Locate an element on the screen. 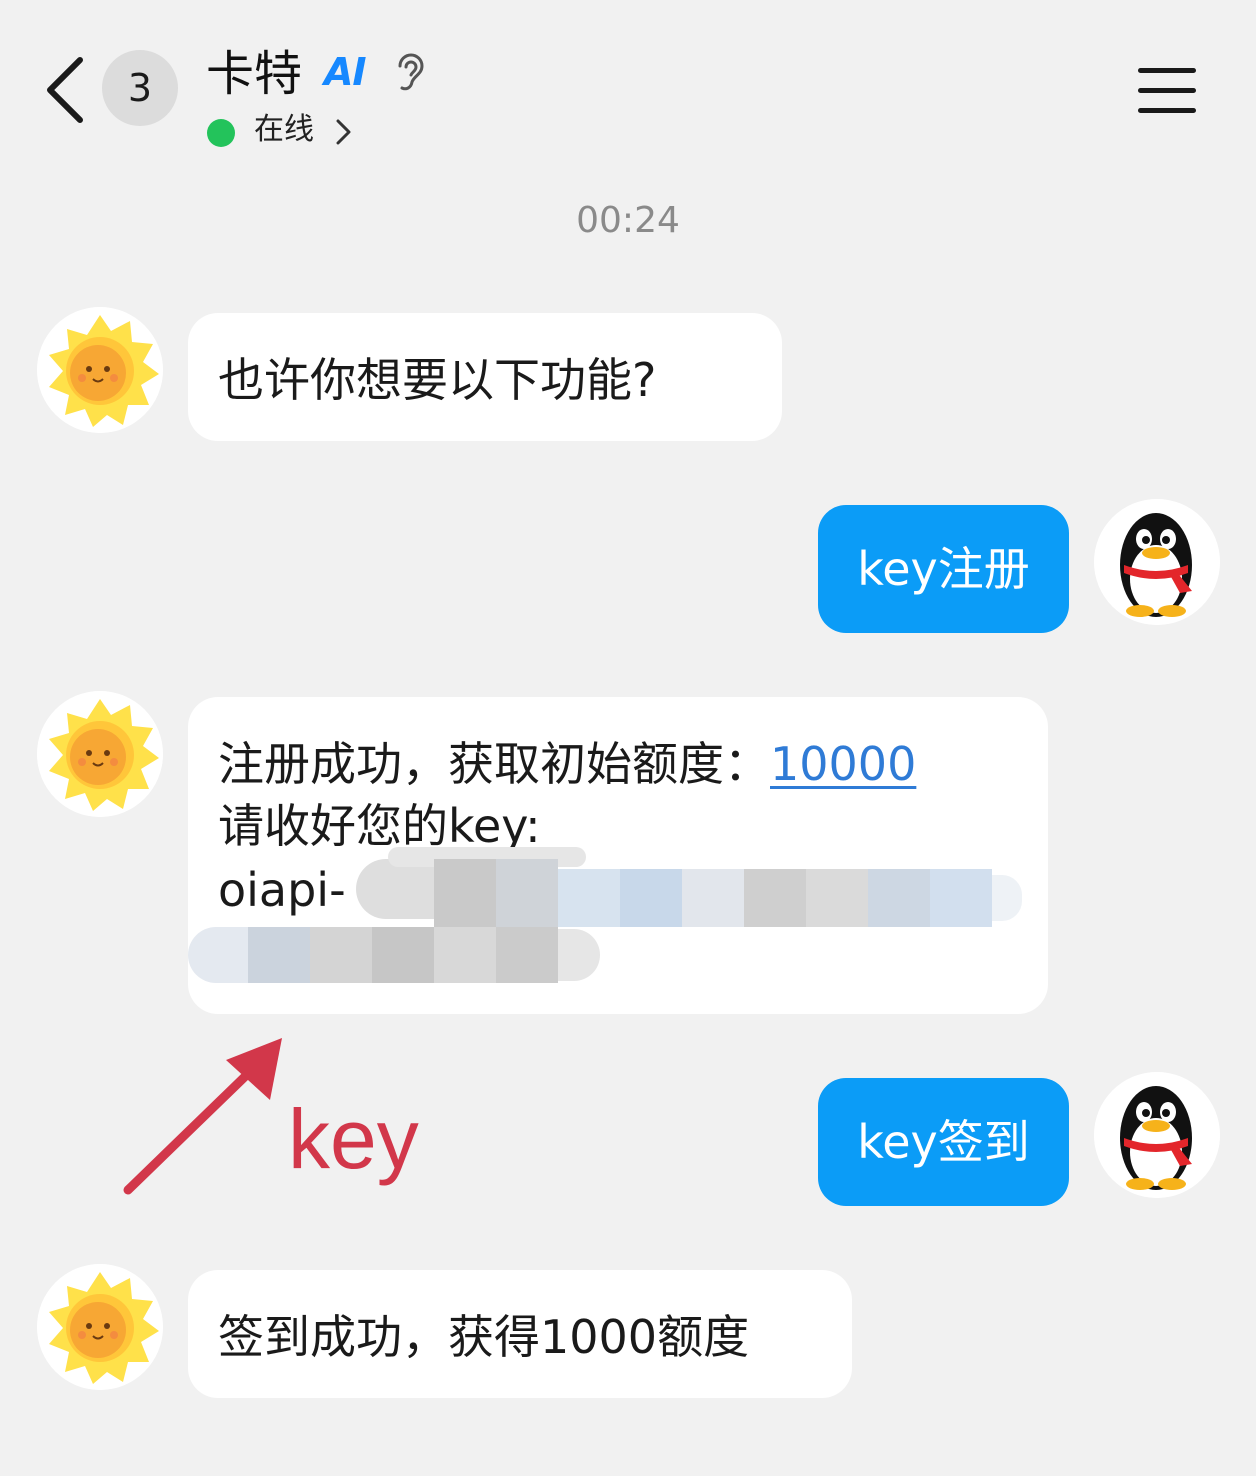  message-bubble: 注册成功，获取初始额度：10000 请收好您的key: oiapi- is located at coordinates (618, 855).